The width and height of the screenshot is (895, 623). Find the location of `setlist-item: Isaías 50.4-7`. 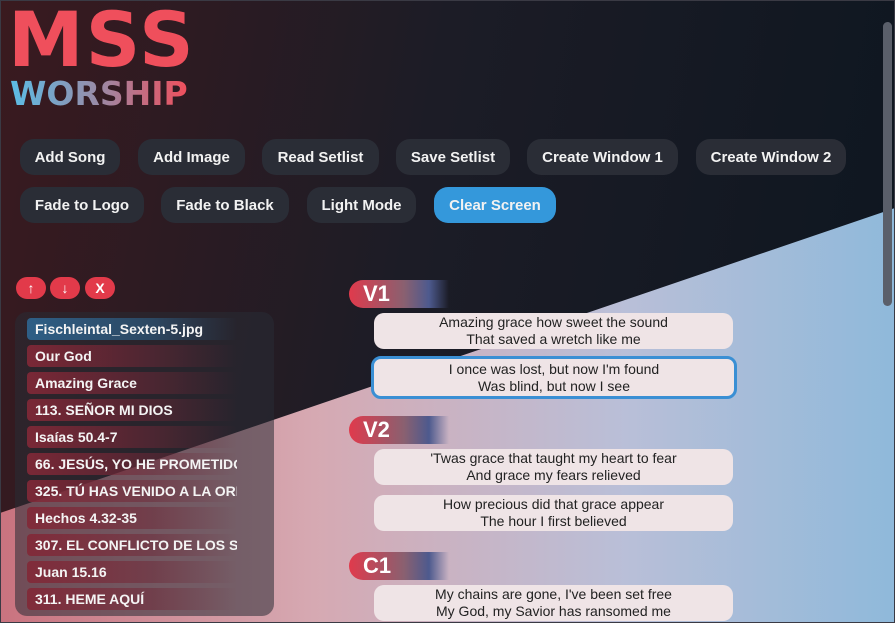

setlist-item: Isaías 50.4-7 is located at coordinates (132, 437).